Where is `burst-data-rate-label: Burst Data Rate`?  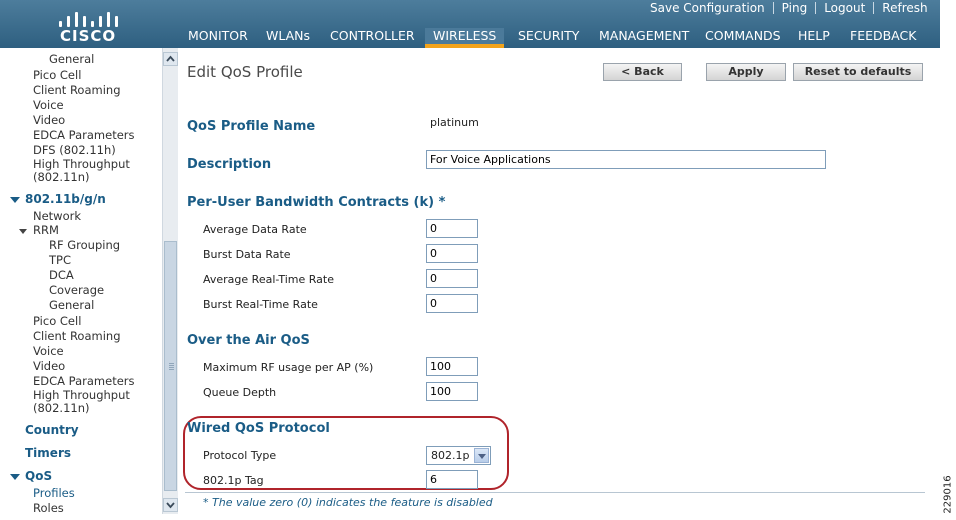 burst-data-rate-label: Burst Data Rate is located at coordinates (247, 254).